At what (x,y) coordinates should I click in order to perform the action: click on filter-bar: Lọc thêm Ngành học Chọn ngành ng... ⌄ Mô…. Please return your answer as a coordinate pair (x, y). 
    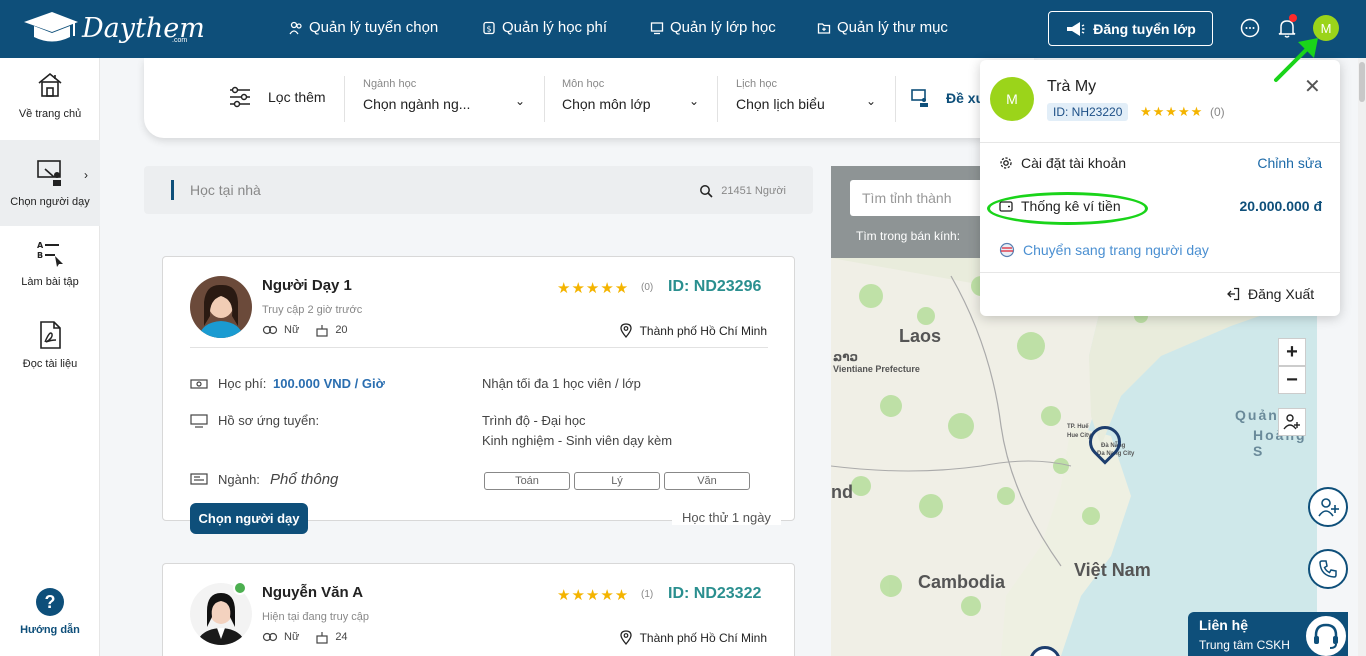
    Looking at the image, I should click on (589, 98).